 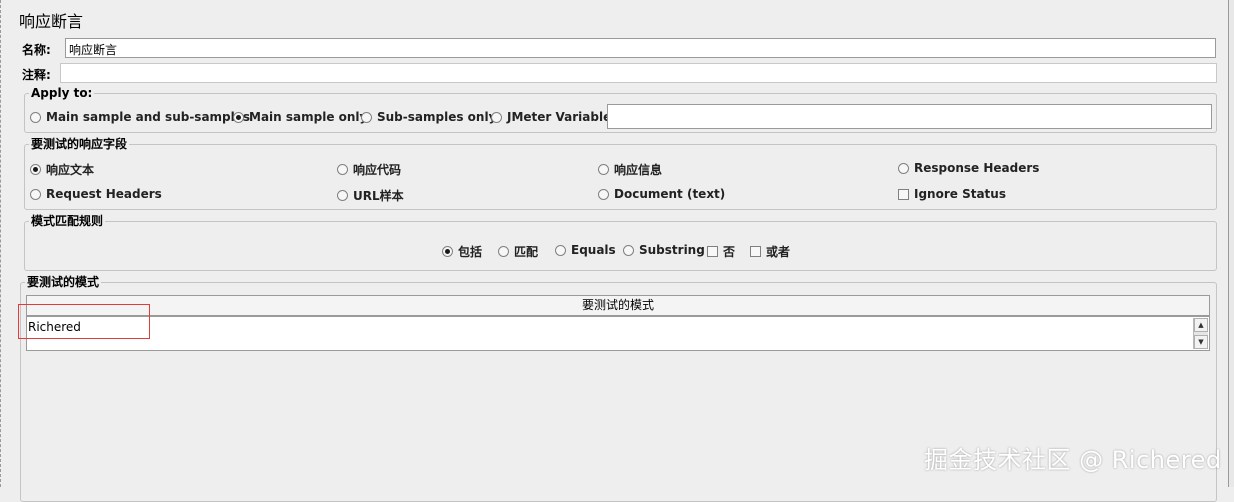 I want to click on name-input: 响应断言, so click(x=640, y=48).